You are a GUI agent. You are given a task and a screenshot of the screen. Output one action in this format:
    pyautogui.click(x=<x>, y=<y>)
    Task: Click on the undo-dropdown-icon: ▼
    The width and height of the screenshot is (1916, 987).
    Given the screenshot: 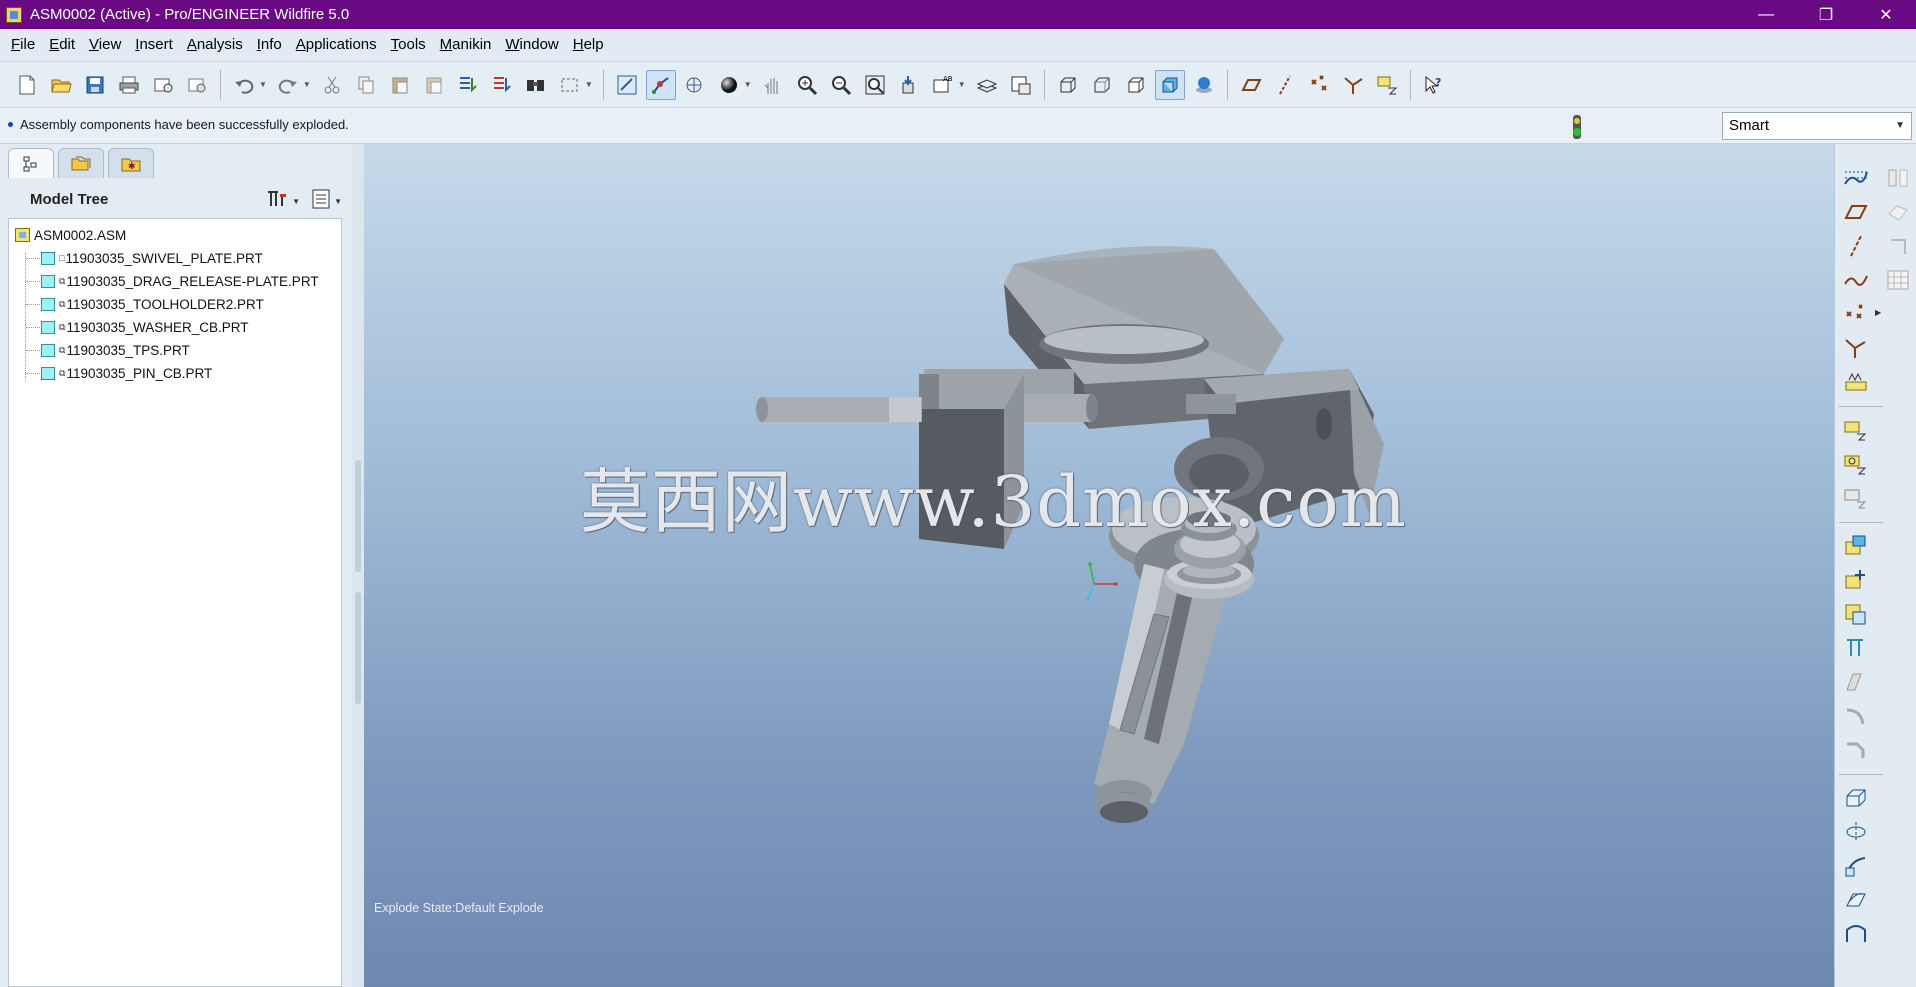 What is the action you would take?
    pyautogui.click(x=263, y=84)
    